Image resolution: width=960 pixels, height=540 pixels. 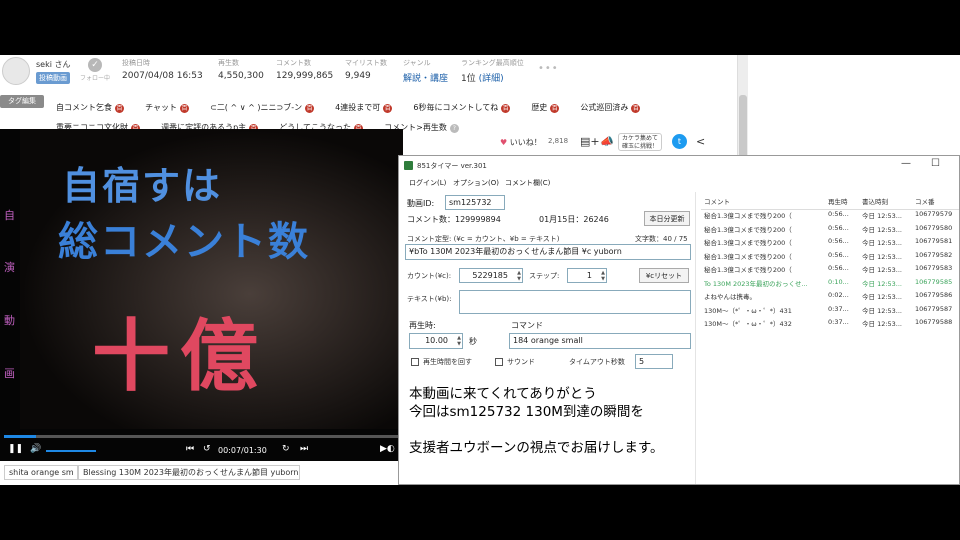 What do you see at coordinates (262, 107) in the screenshot?
I see `tag-item: ⊂二( ^ ∨ ^ )ニニ⊃ブ-ン百` at bounding box center [262, 107].